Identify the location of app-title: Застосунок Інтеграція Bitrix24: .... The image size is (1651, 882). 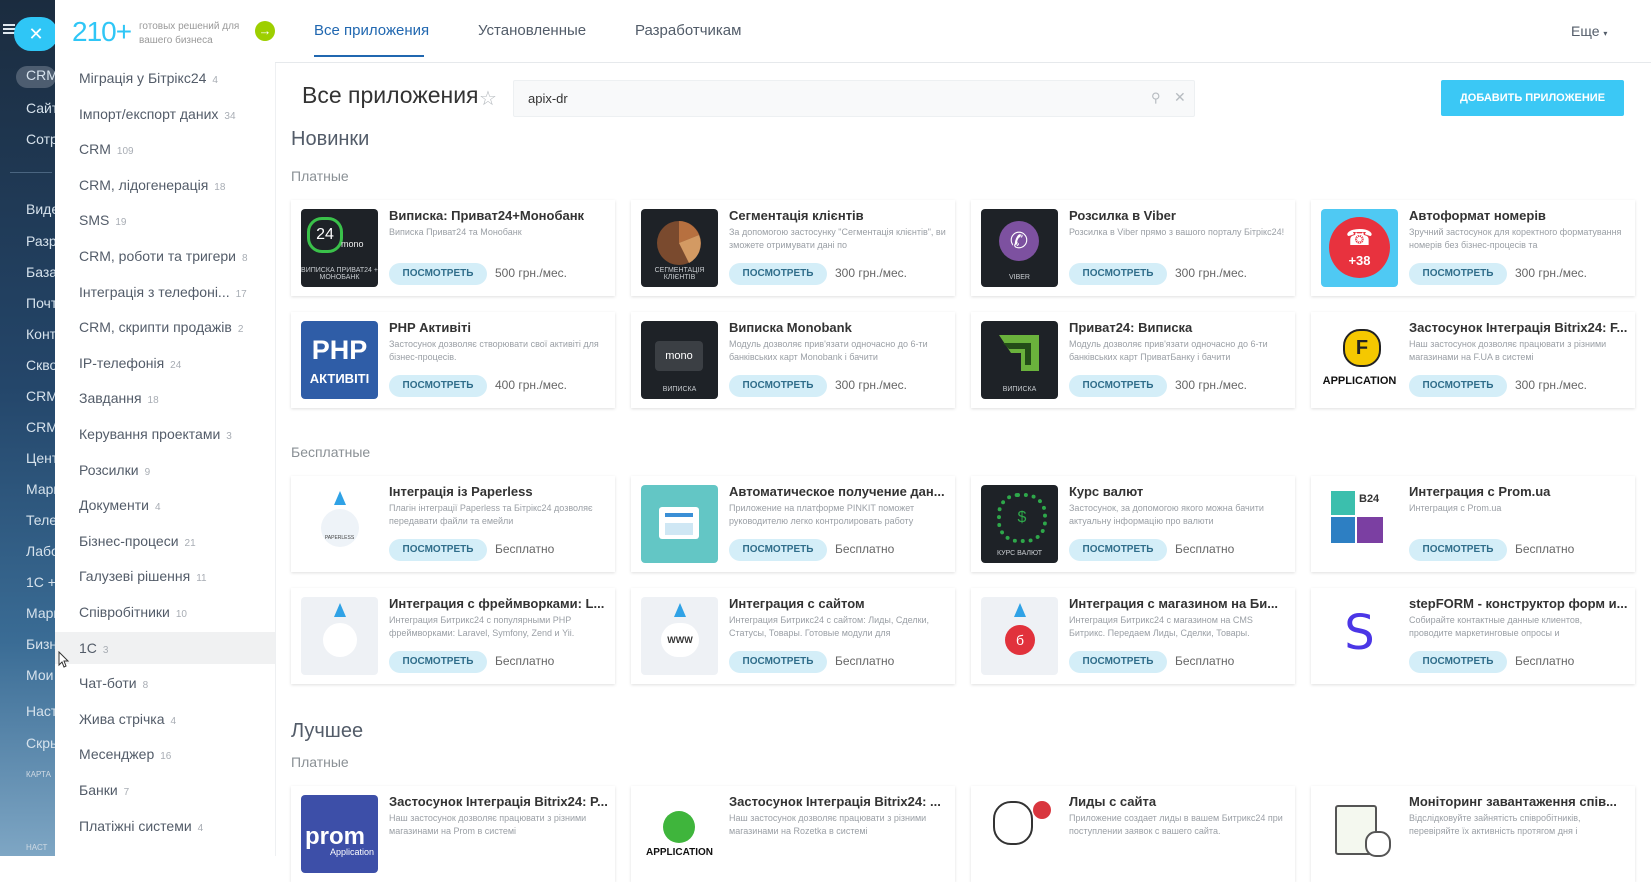
(839, 801).